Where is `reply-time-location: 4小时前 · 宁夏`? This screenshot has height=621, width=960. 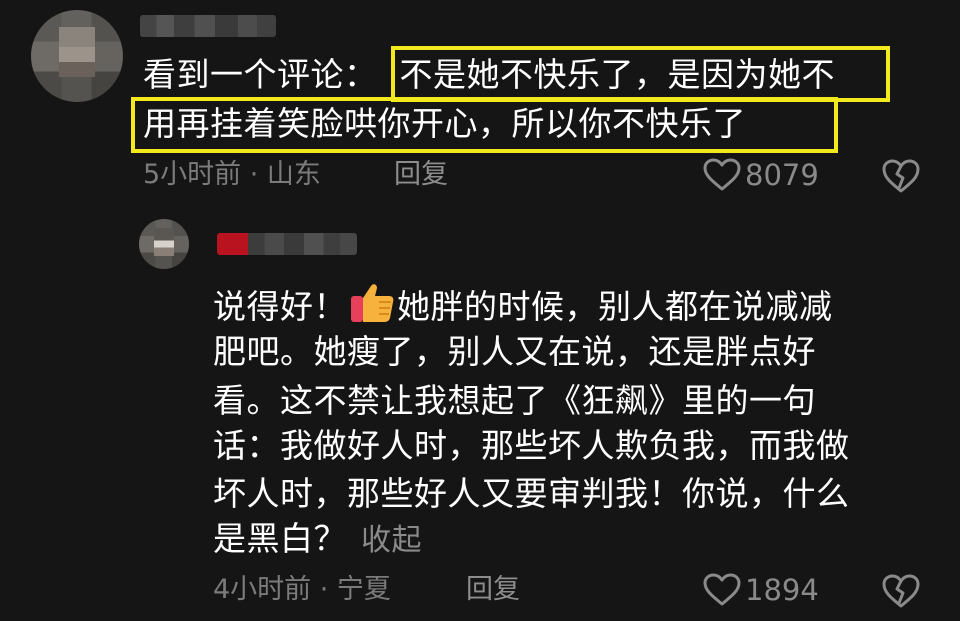
reply-time-location: 4小时前 · 宁夏 is located at coordinates (302, 589).